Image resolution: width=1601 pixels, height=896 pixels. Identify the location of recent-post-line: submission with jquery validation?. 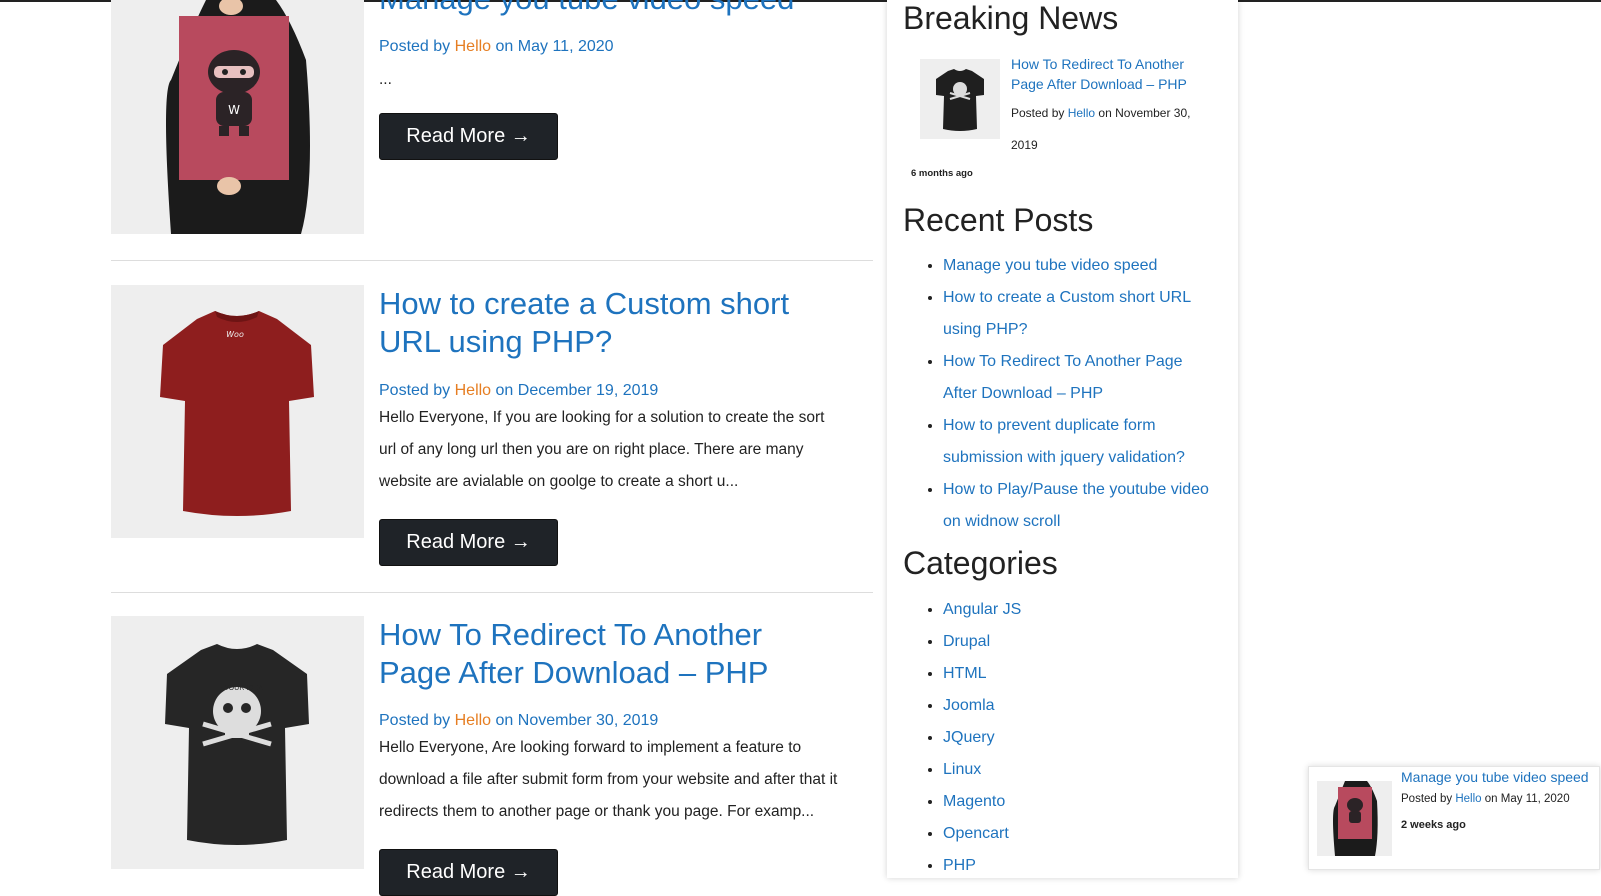
(1064, 457).